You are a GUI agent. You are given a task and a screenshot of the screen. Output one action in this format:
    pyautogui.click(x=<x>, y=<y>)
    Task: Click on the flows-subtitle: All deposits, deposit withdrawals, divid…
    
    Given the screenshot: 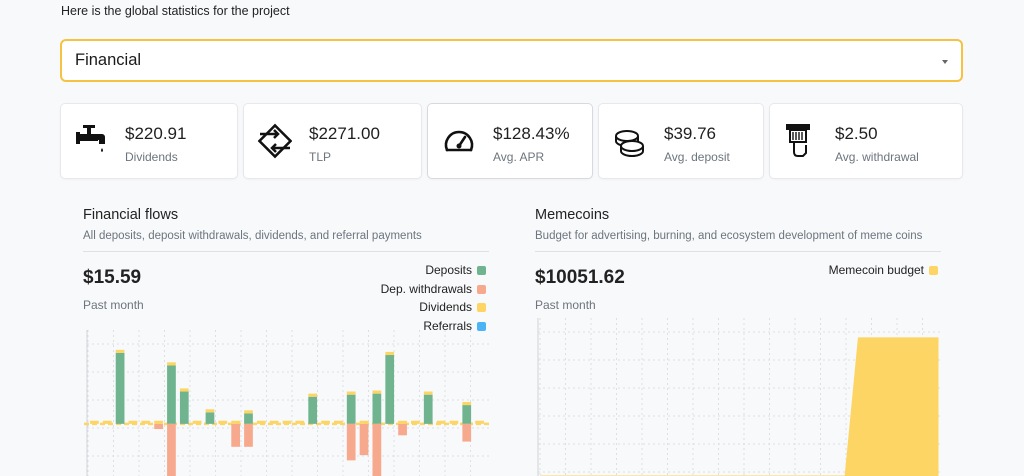 What is the action you would take?
    pyautogui.click(x=252, y=236)
    